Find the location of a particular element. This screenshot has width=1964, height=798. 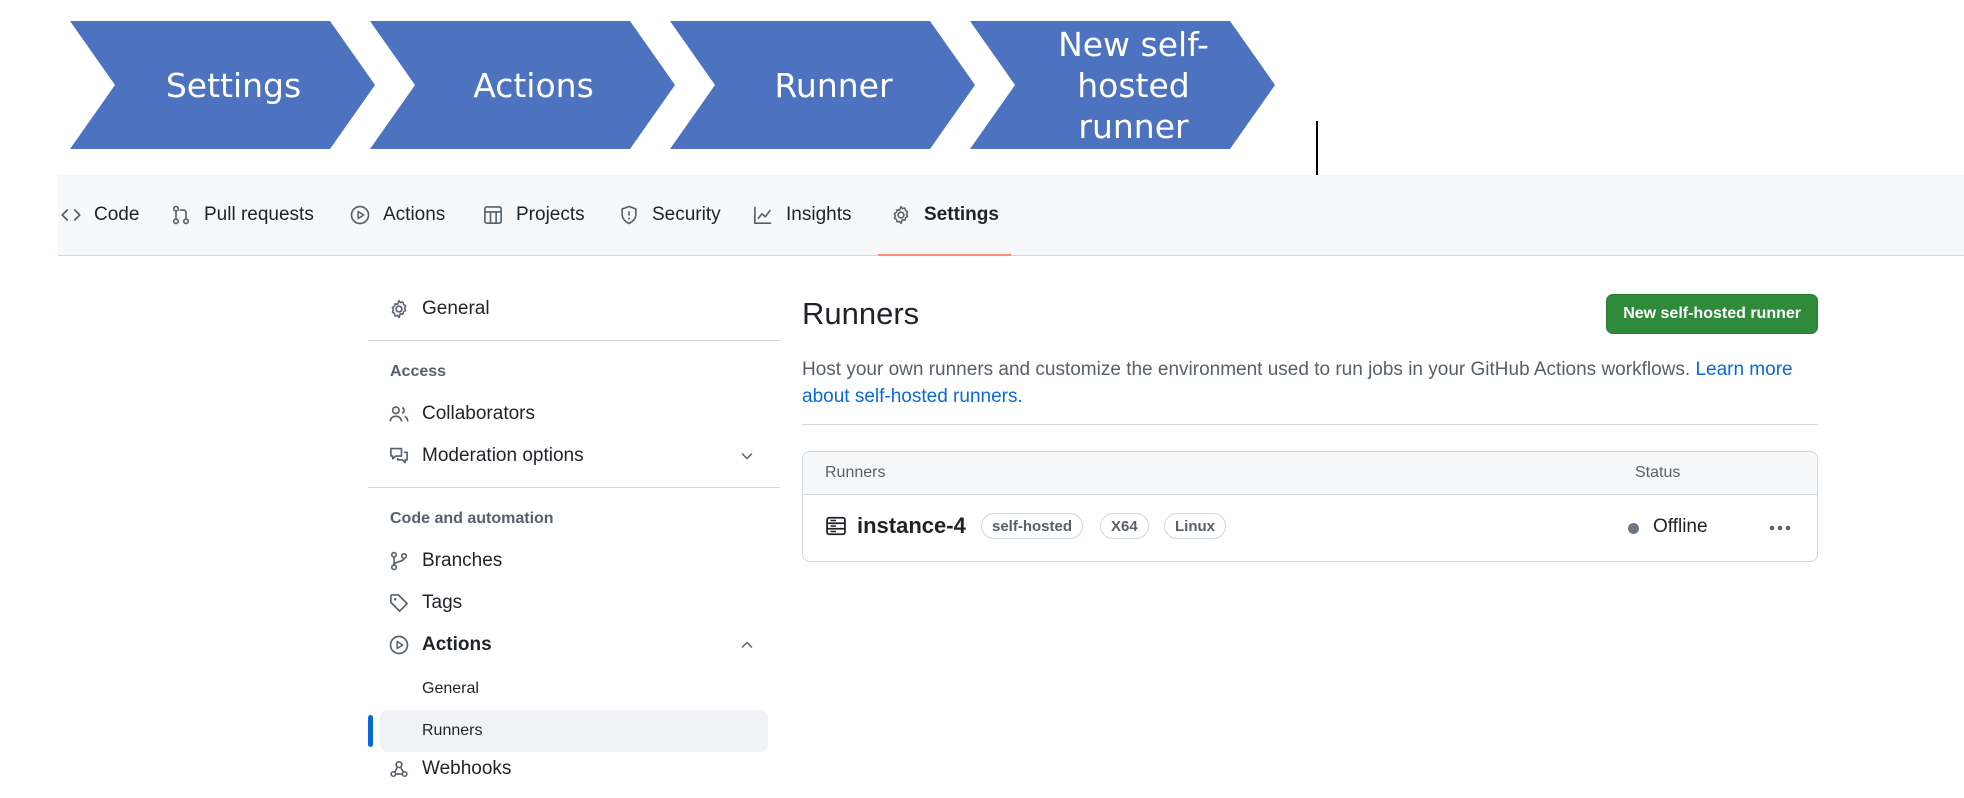

chevron-step-settings: Settings is located at coordinates (222, 85).